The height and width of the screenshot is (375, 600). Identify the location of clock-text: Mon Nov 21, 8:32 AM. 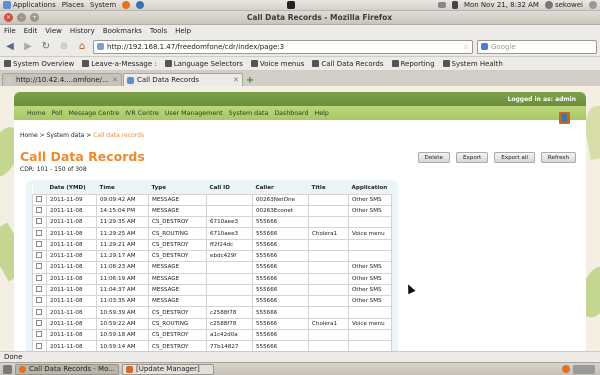
(501, 5).